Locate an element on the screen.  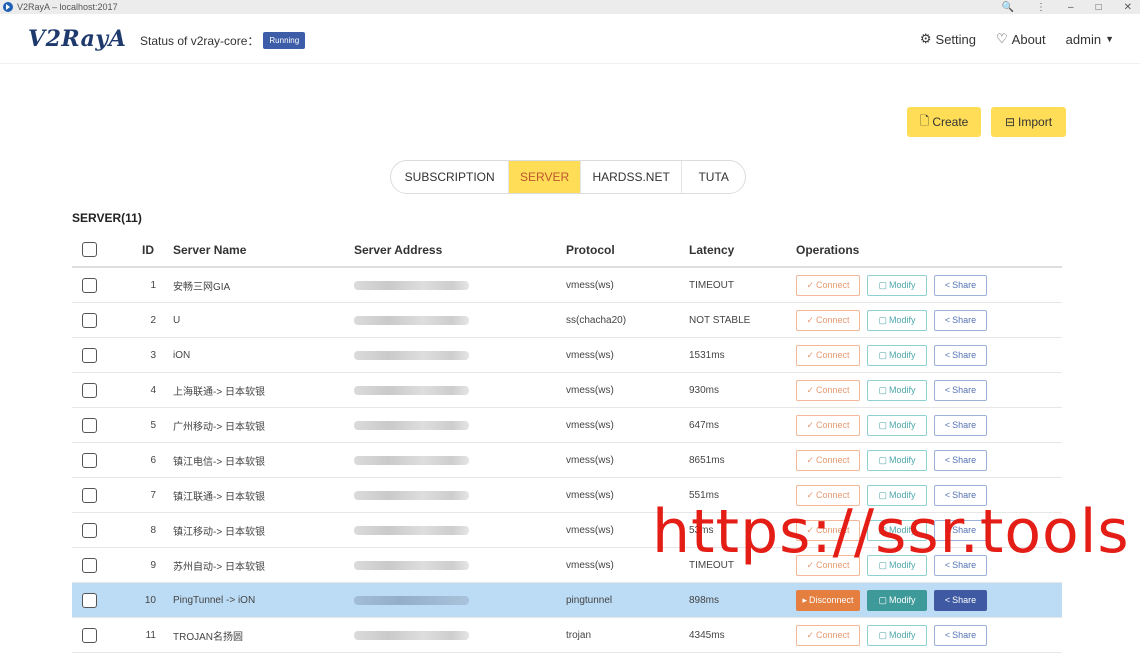
tab-subscription: SUBSCRIPTION is located at coordinates (450, 177).